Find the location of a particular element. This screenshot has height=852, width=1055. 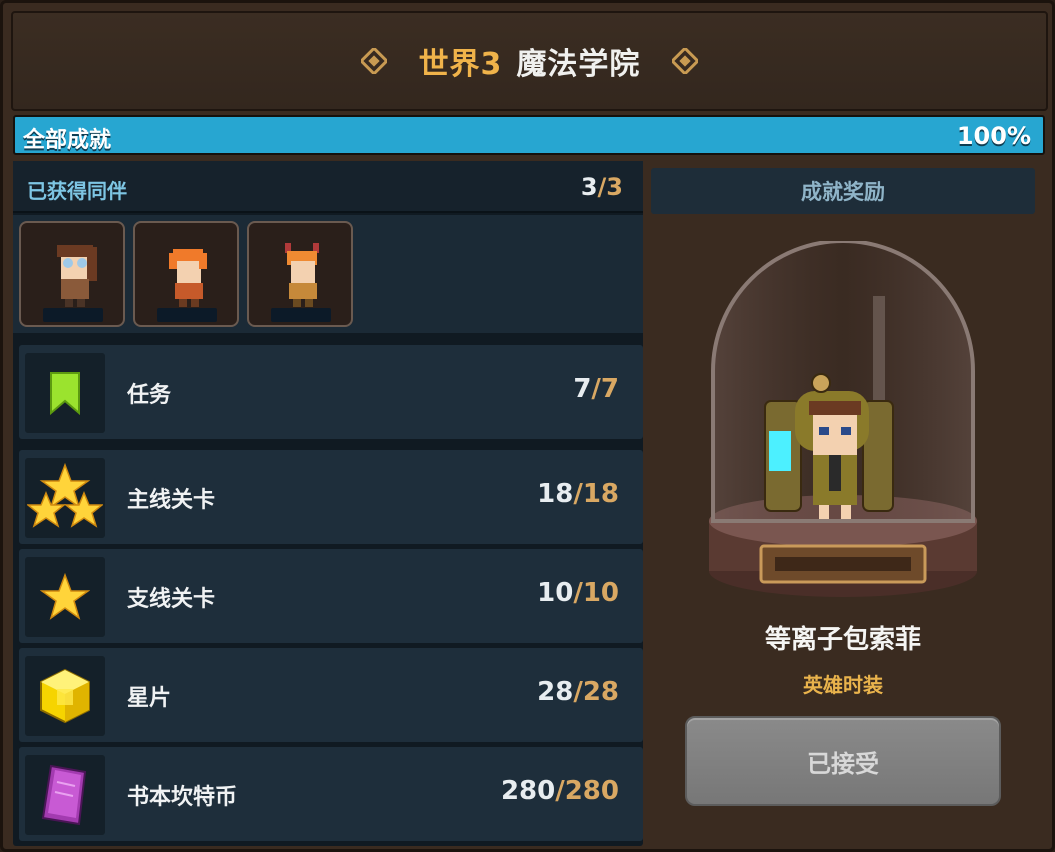

progress-label: 全部成就 is located at coordinates (67, 140).